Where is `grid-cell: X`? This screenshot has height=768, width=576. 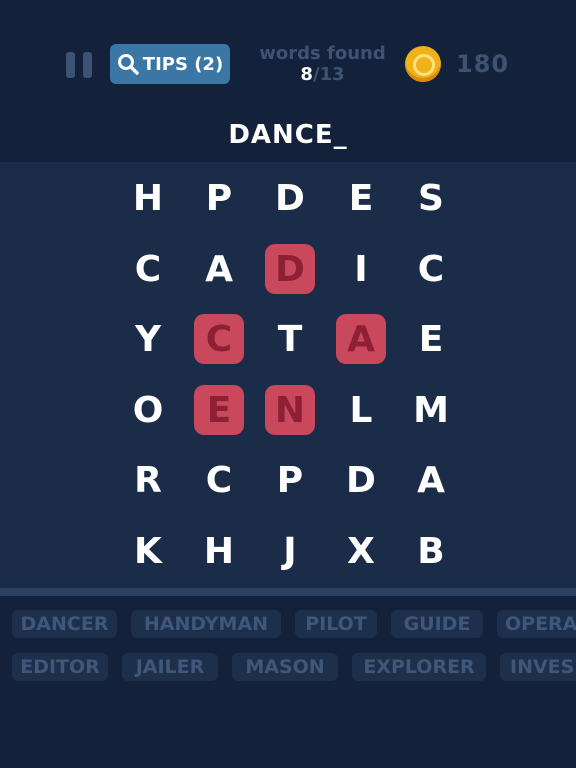
grid-cell: X is located at coordinates (361, 551).